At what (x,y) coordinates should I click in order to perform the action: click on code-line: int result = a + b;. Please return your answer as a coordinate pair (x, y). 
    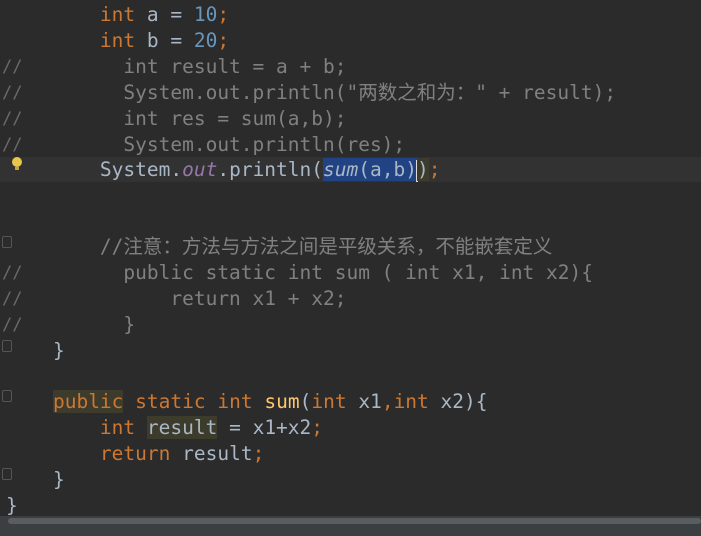
    Looking at the image, I should click on (176, 67).